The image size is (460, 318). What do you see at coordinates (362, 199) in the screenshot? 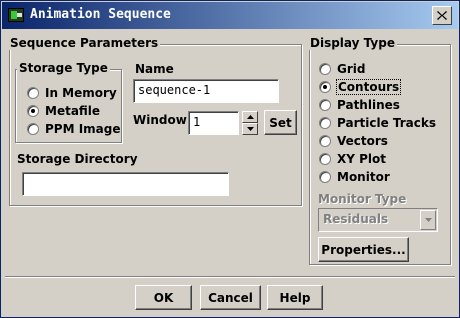
I see `monitor-type-label: Monitor Type` at bounding box center [362, 199].